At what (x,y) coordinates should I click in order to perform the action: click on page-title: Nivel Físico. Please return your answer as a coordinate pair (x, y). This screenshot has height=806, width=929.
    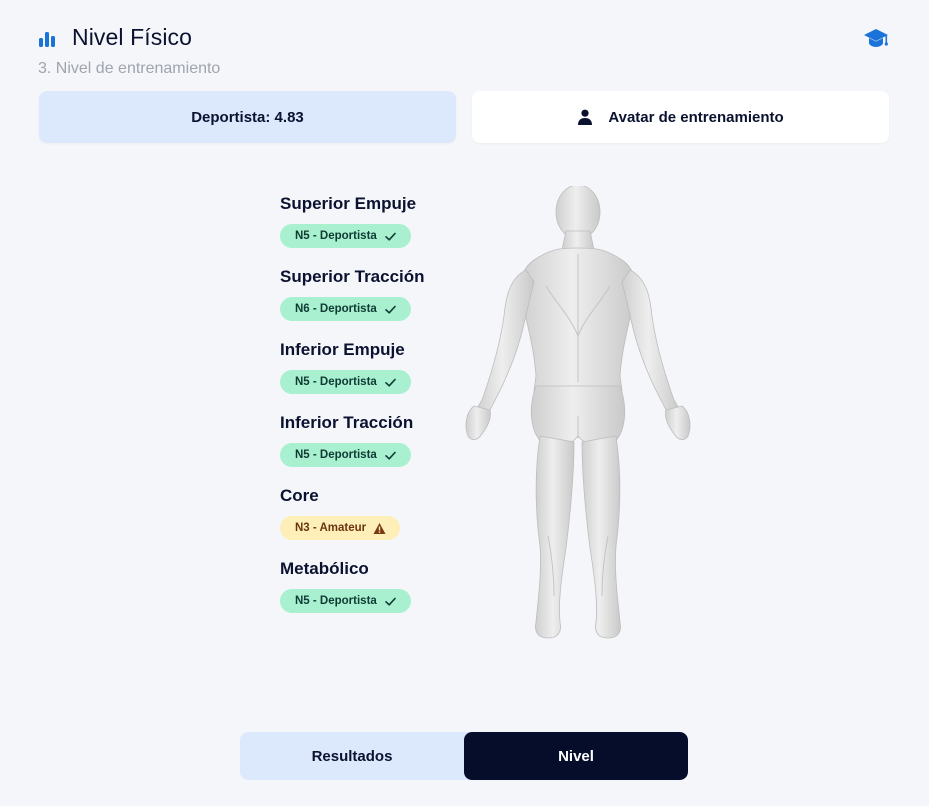
    Looking at the image, I should click on (132, 37).